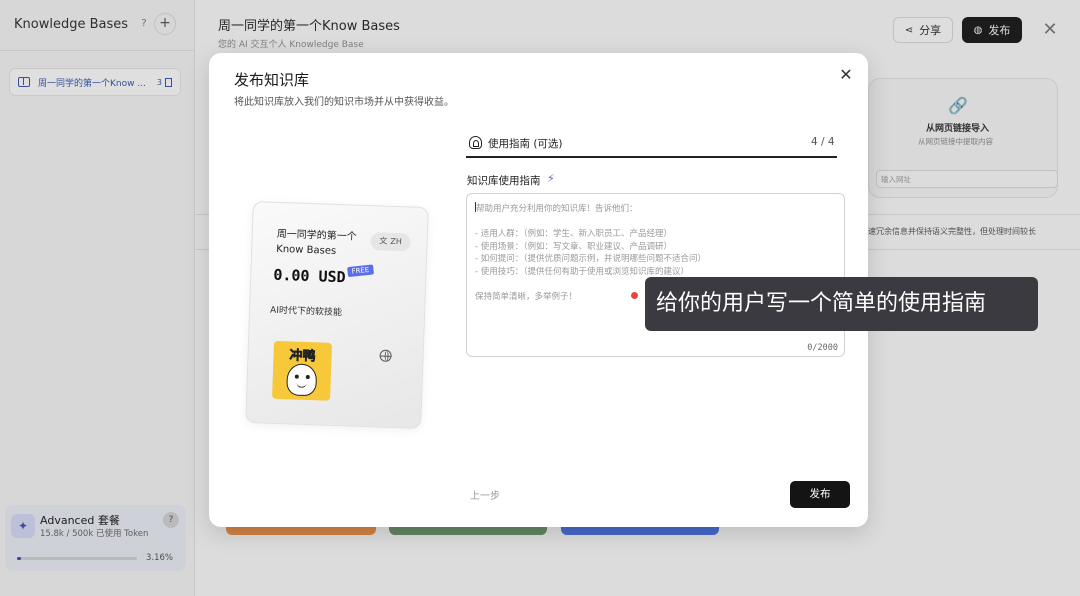 The width and height of the screenshot is (1080, 596). What do you see at coordinates (396, 241) in the screenshot?
I see `language-label: ZH` at bounding box center [396, 241].